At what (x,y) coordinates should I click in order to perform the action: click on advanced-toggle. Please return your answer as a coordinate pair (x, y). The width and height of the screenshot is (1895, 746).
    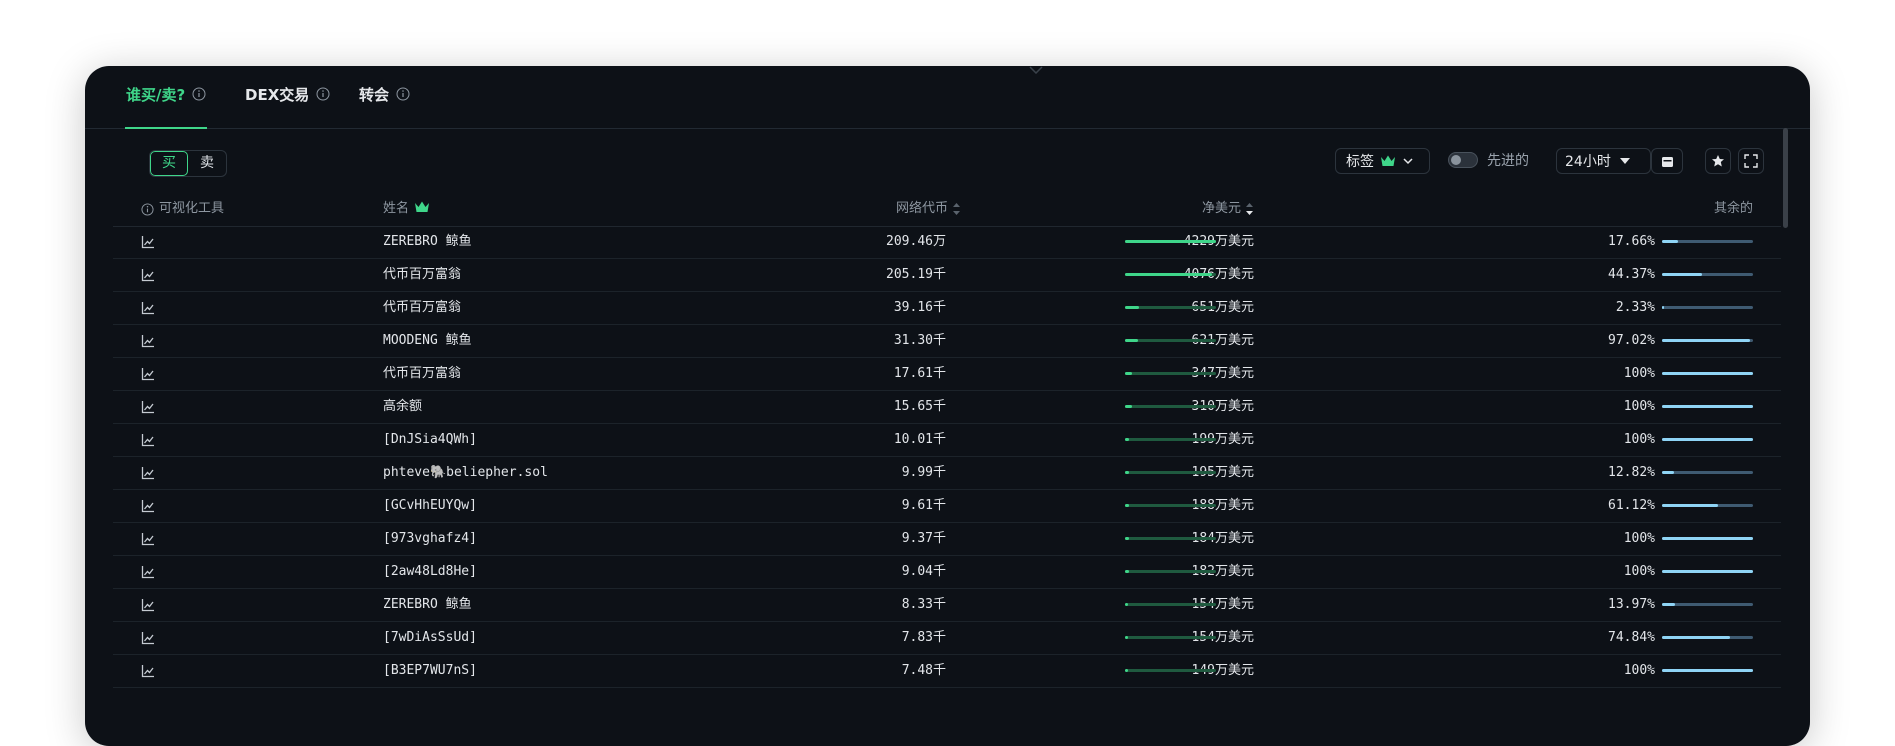
    Looking at the image, I should click on (1463, 160).